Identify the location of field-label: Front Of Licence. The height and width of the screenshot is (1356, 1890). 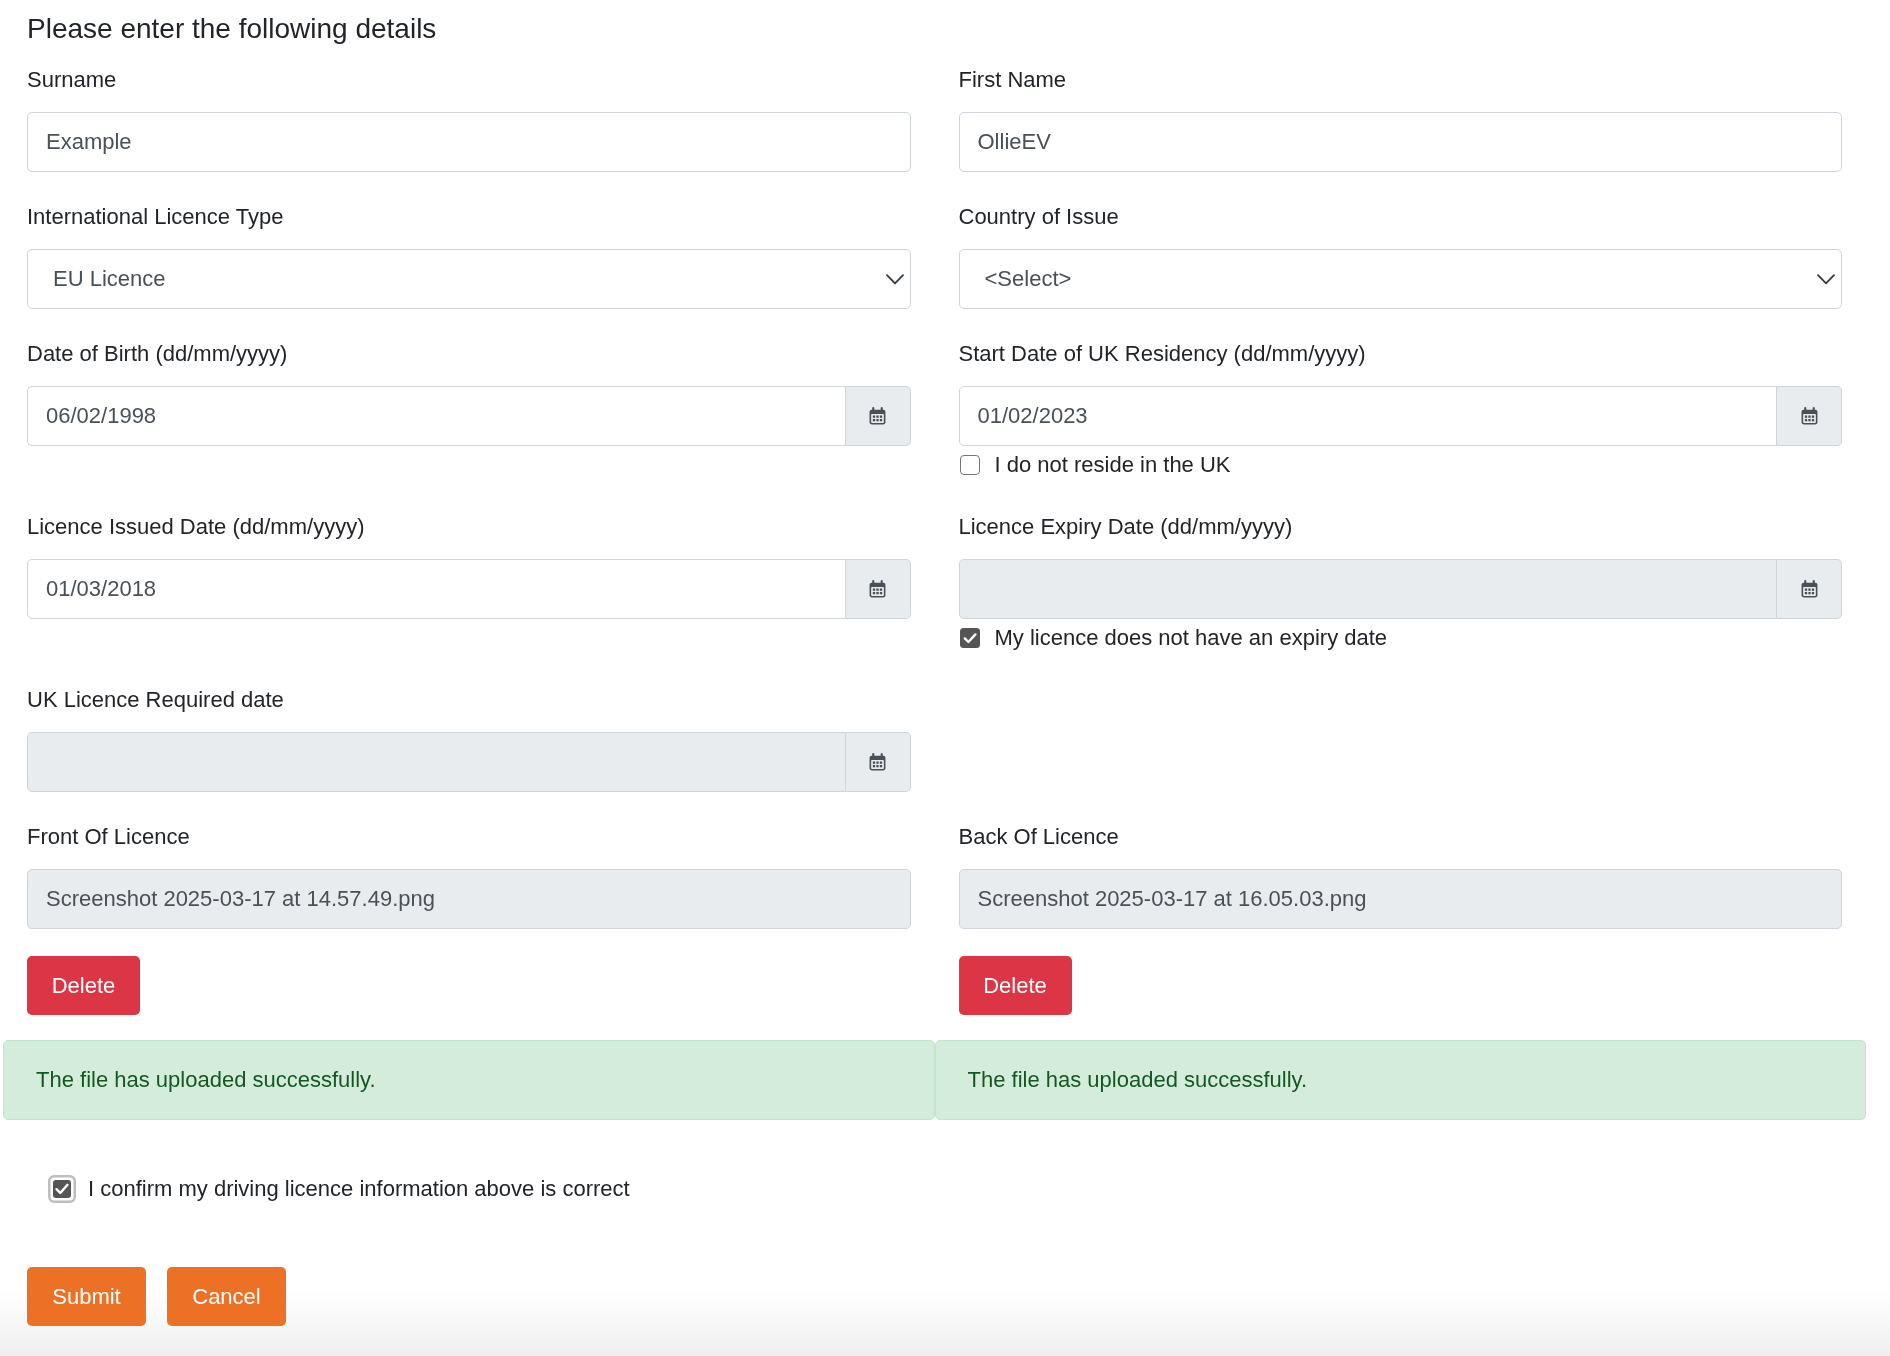
(108, 837).